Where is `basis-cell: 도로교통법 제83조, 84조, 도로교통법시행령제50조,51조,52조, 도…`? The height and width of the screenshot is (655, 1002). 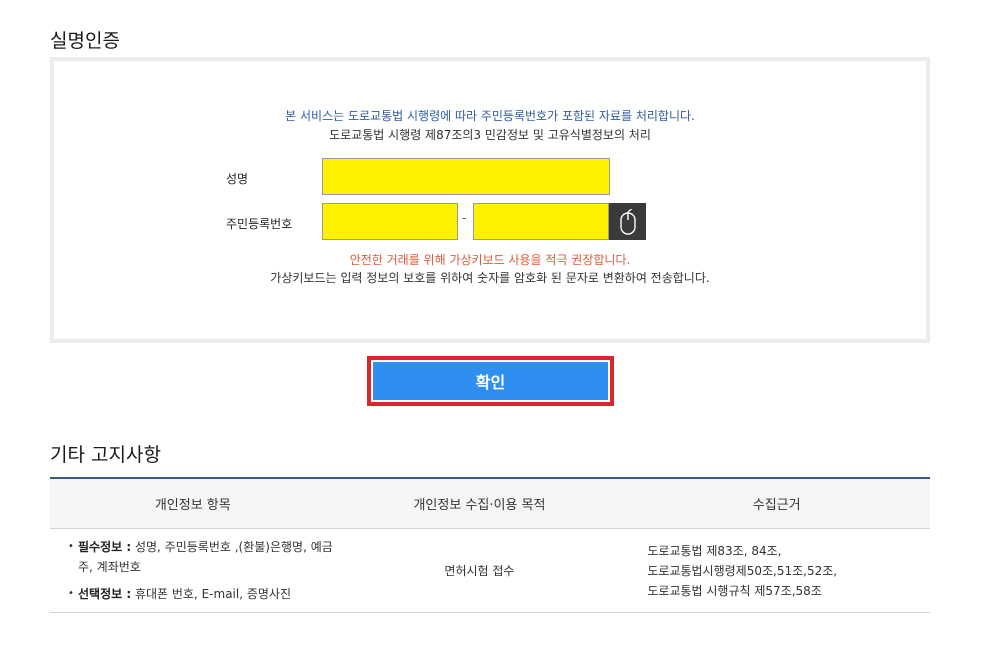
basis-cell: 도로교통법 제83조, 84조, 도로교통법시행령제50조,51조,52조, 도… is located at coordinates (776, 570).